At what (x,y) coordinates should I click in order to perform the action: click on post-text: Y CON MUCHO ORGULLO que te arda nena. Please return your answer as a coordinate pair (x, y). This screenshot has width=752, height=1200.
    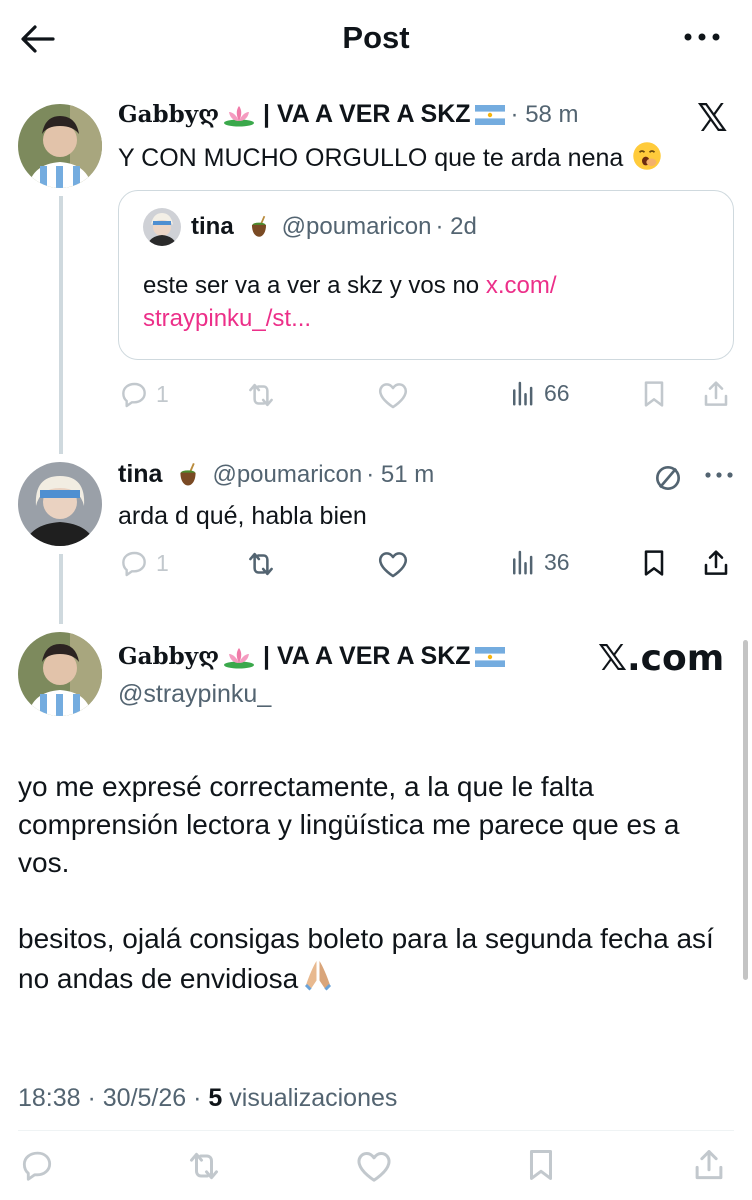
    Looking at the image, I should click on (390, 157).